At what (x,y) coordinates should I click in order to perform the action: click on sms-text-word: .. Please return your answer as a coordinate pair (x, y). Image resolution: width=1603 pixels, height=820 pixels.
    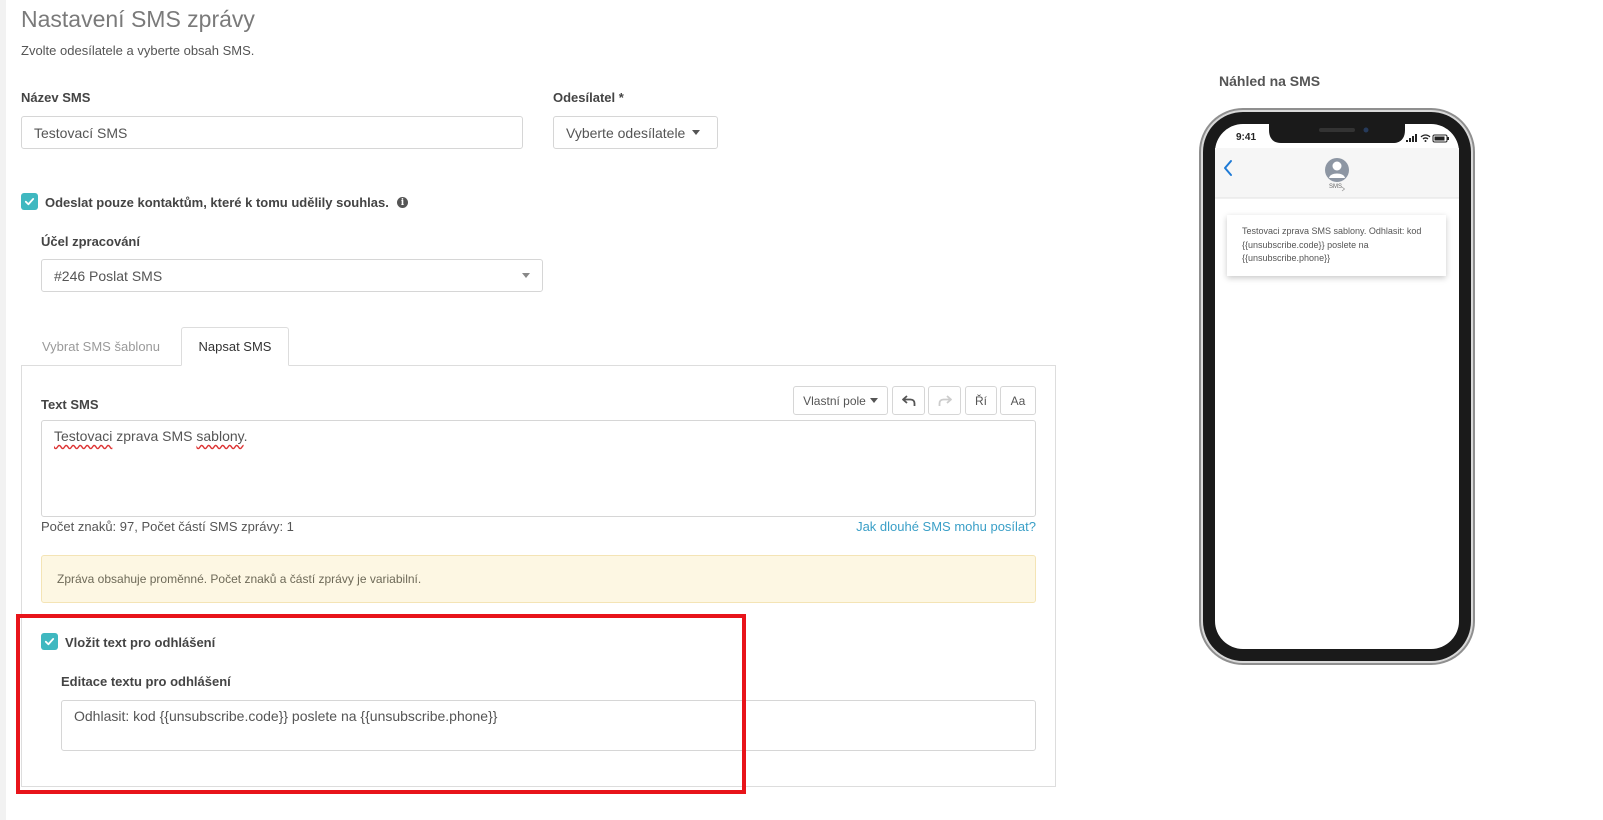
    Looking at the image, I should click on (245, 436).